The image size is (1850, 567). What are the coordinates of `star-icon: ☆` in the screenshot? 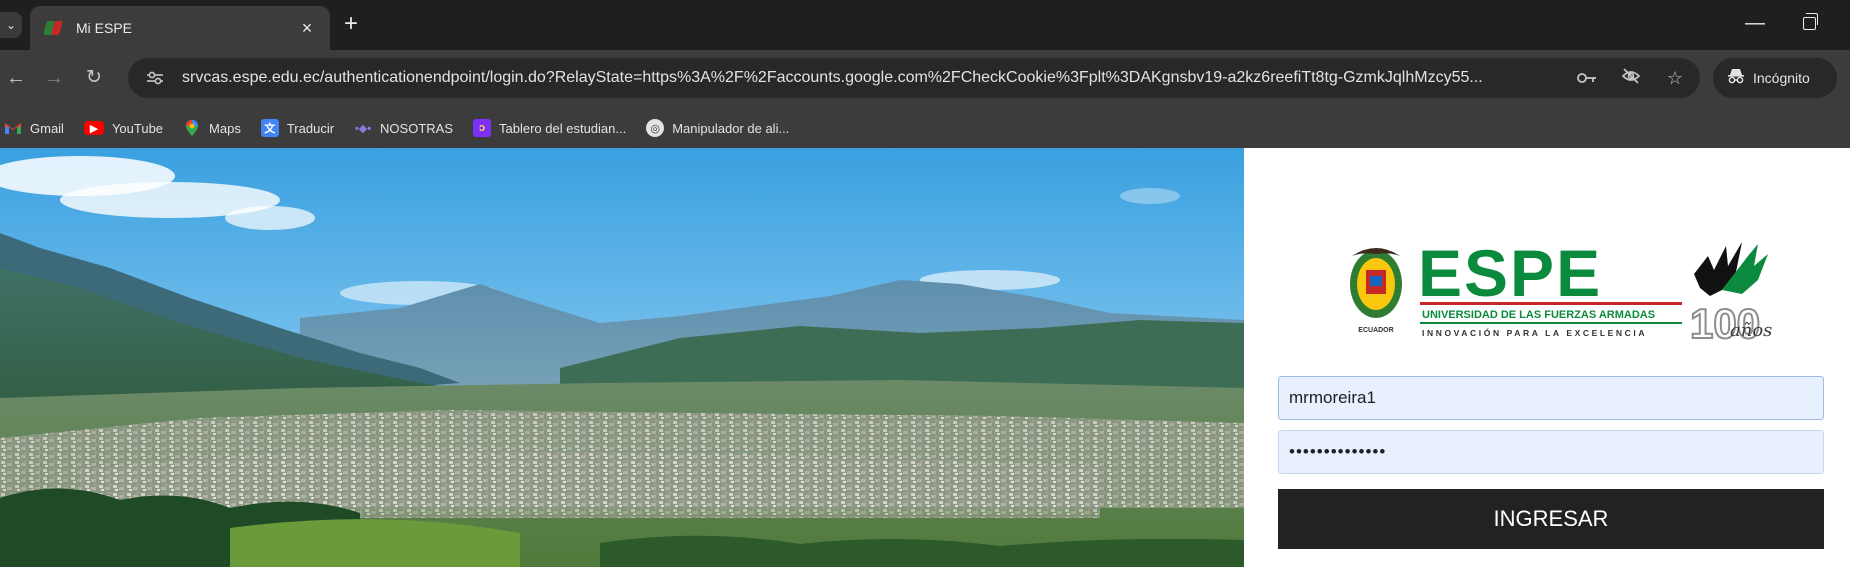 It's located at (1675, 78).